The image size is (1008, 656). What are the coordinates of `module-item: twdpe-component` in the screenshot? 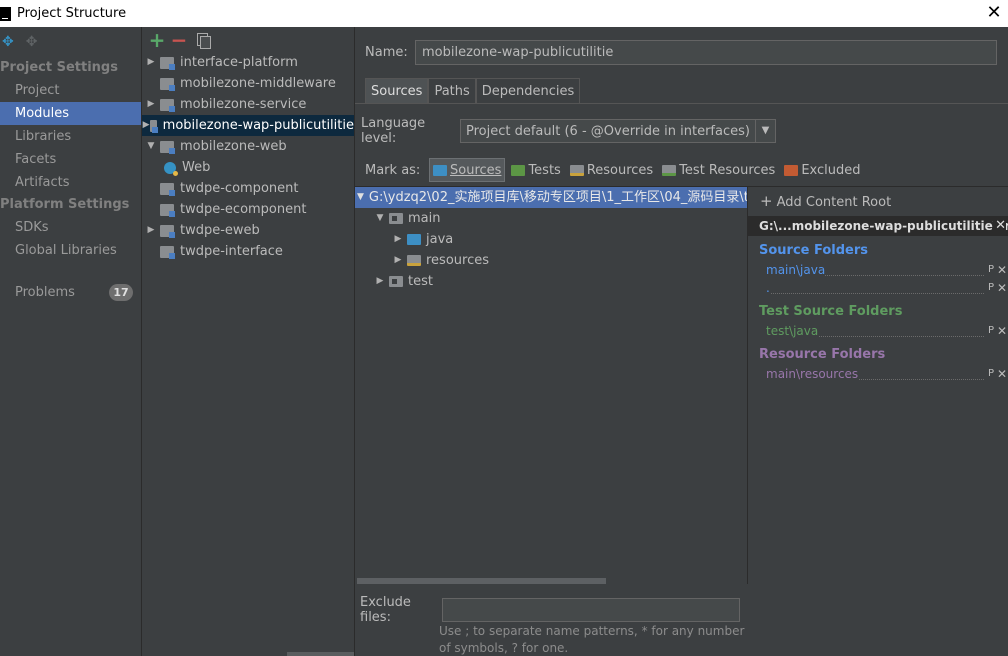 It's located at (248, 188).